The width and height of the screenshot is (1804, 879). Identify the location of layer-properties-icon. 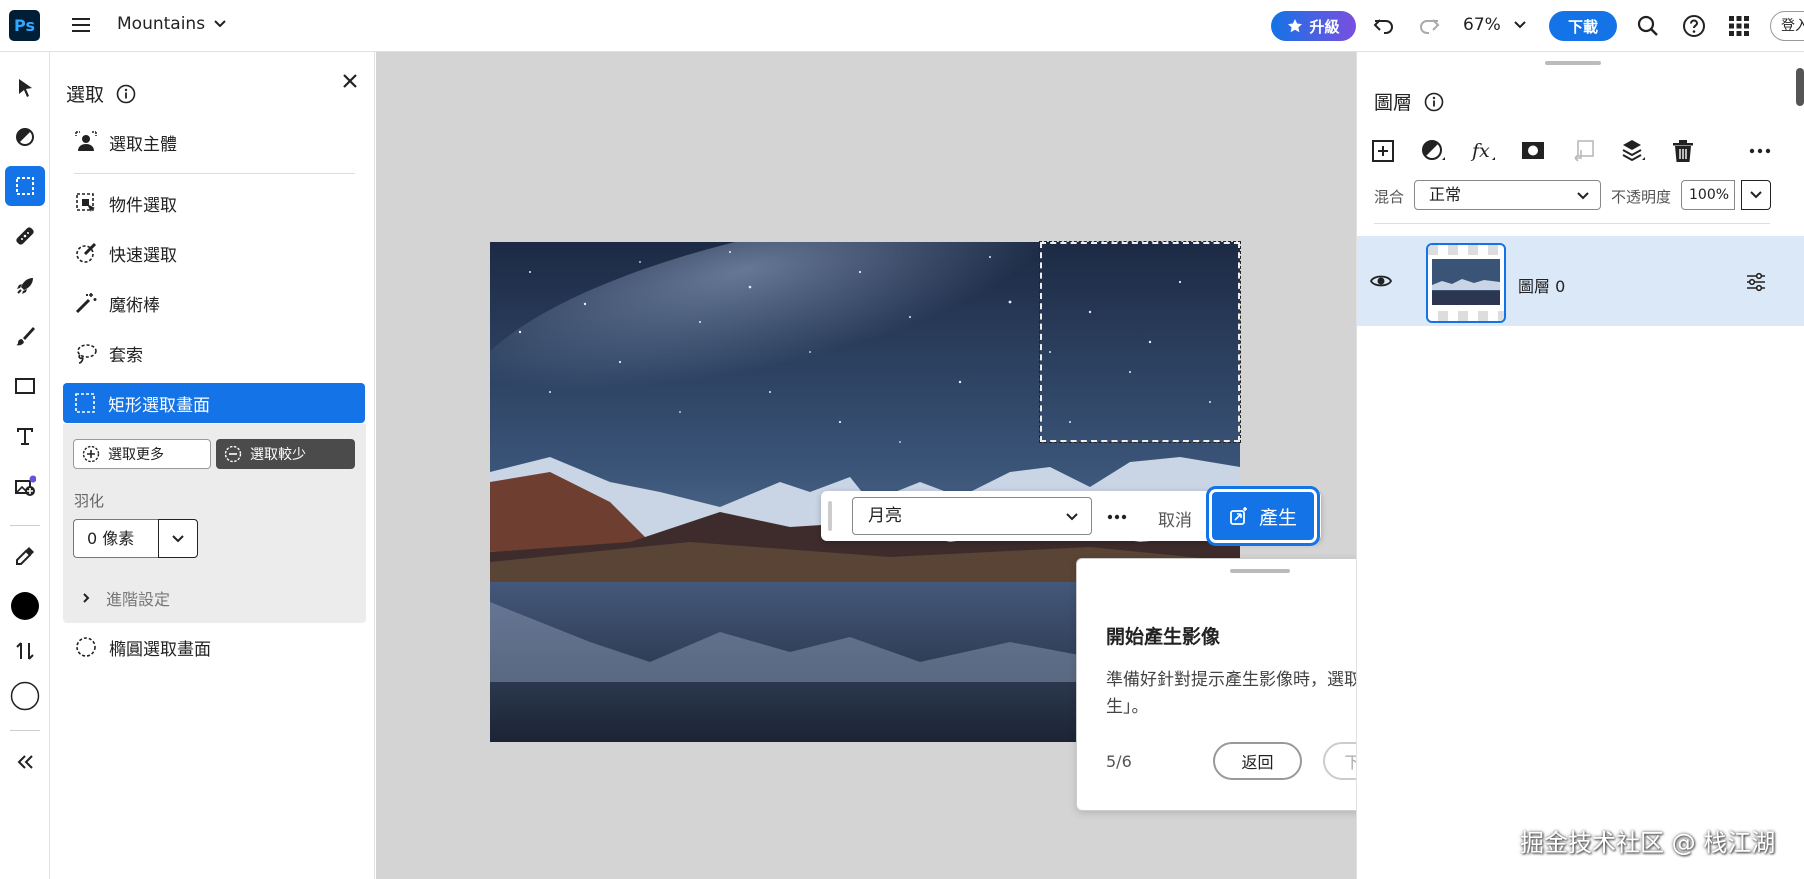
(1756, 282).